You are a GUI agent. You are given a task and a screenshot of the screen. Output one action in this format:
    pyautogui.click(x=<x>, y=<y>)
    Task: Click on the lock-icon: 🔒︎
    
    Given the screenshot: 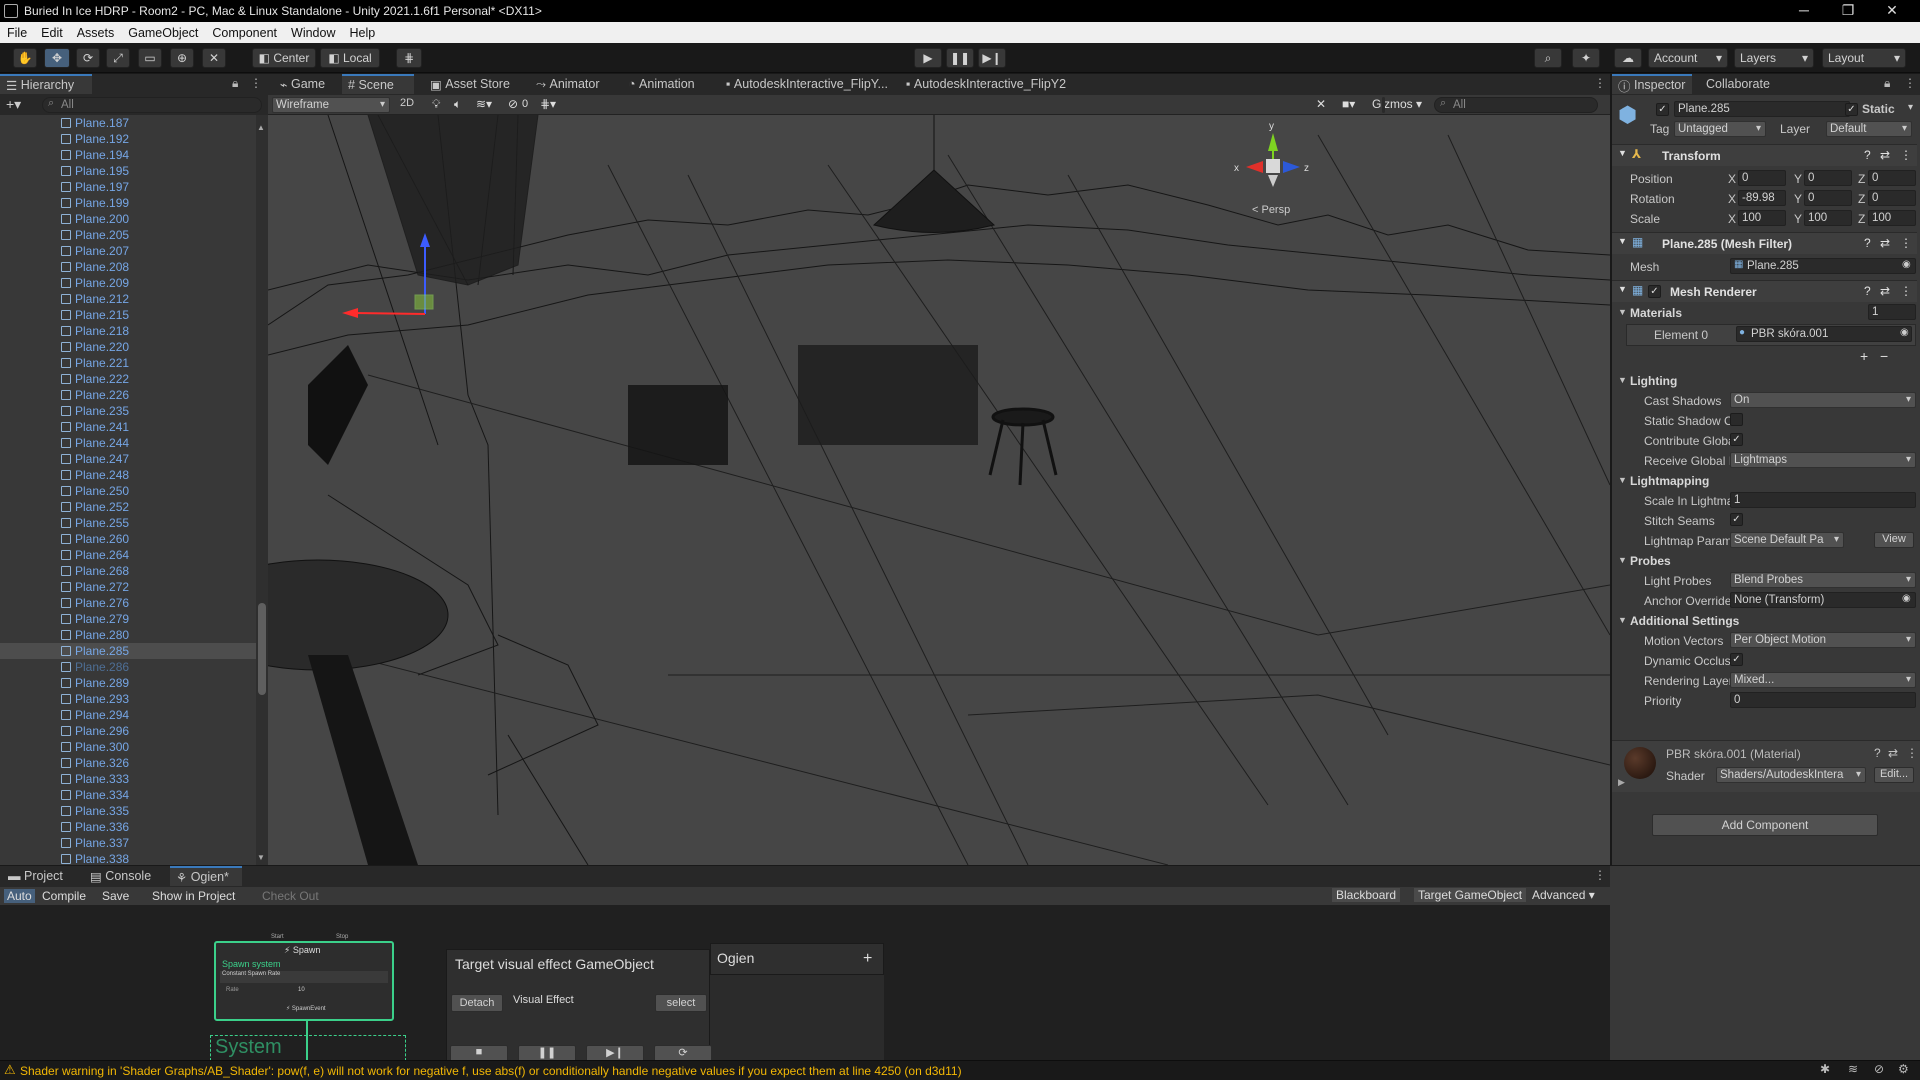 What is the action you would take?
    pyautogui.click(x=1887, y=83)
    